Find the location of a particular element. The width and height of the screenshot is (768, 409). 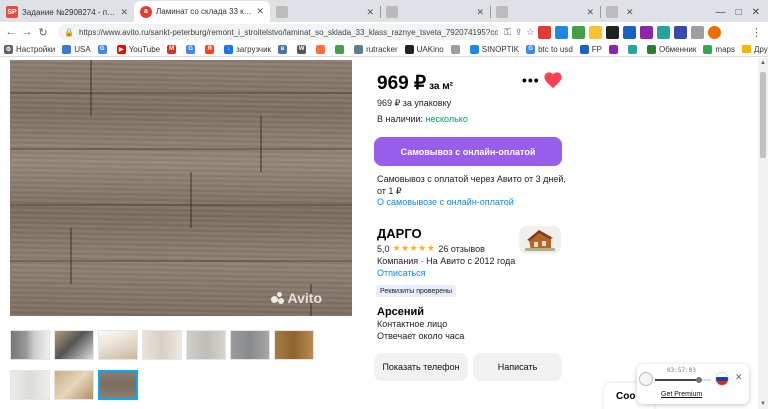

pickup-info-link: О самовывозе с онлайн-оплатой is located at coordinates (445, 202).